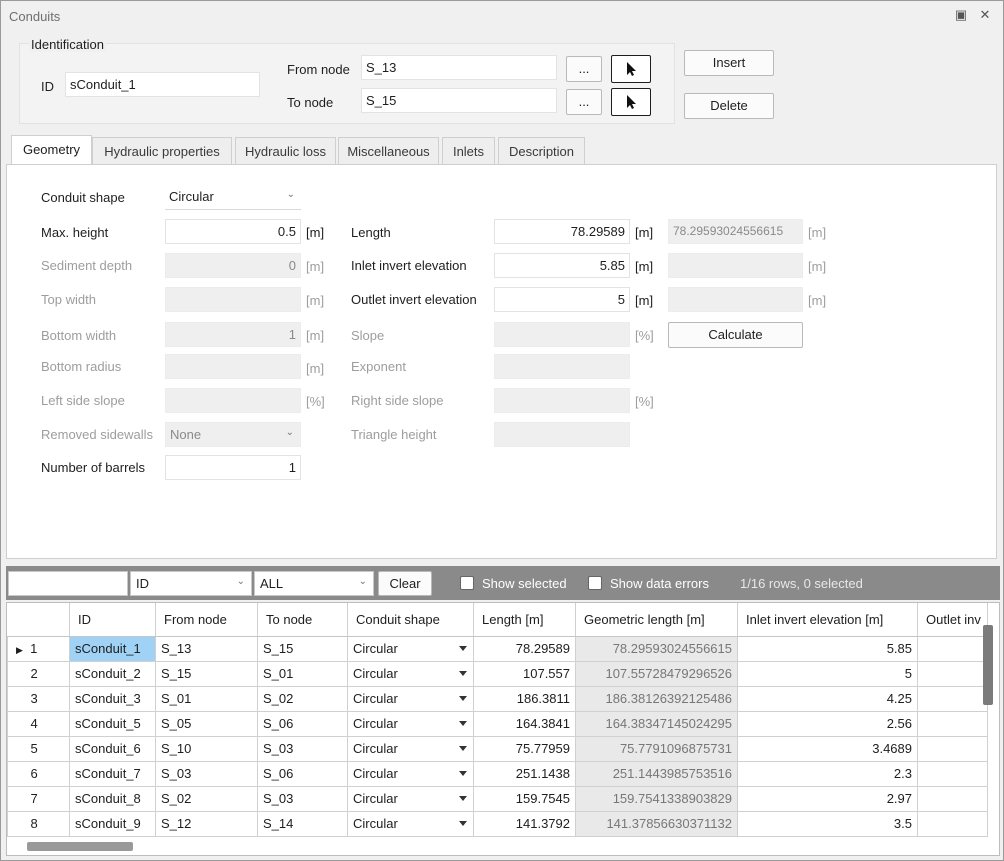  Describe the element at coordinates (233, 400) in the screenshot. I see `left-side-slope-input` at that location.